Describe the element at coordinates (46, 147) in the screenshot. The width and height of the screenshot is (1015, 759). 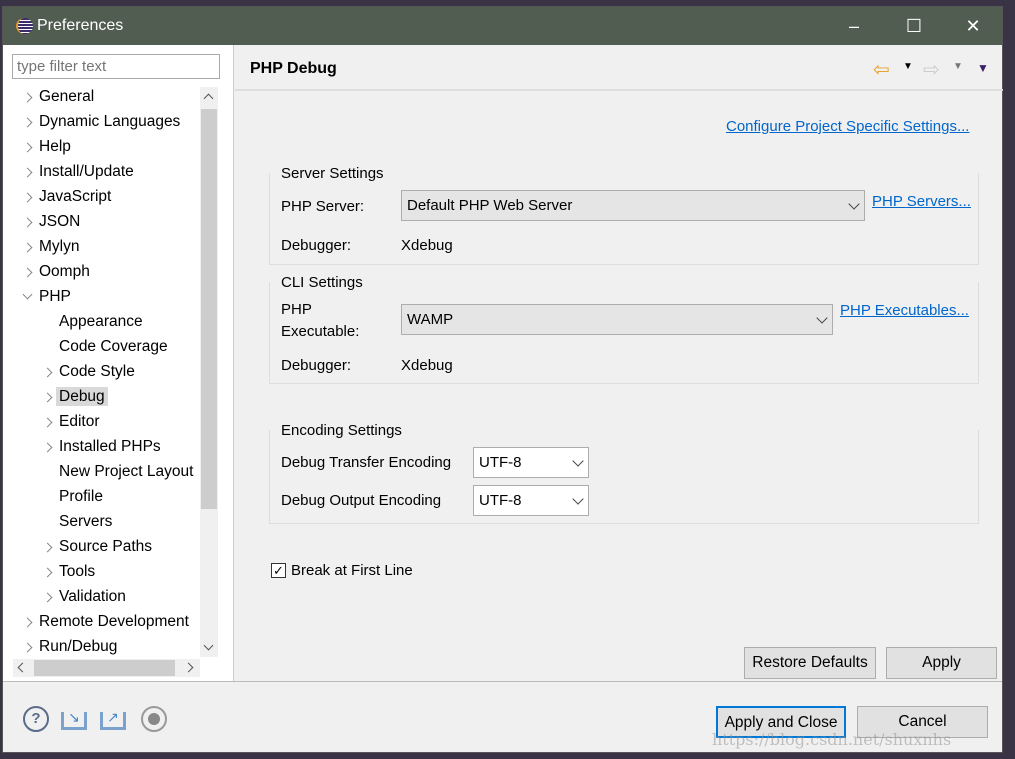
I see `tree-item: Help` at that location.